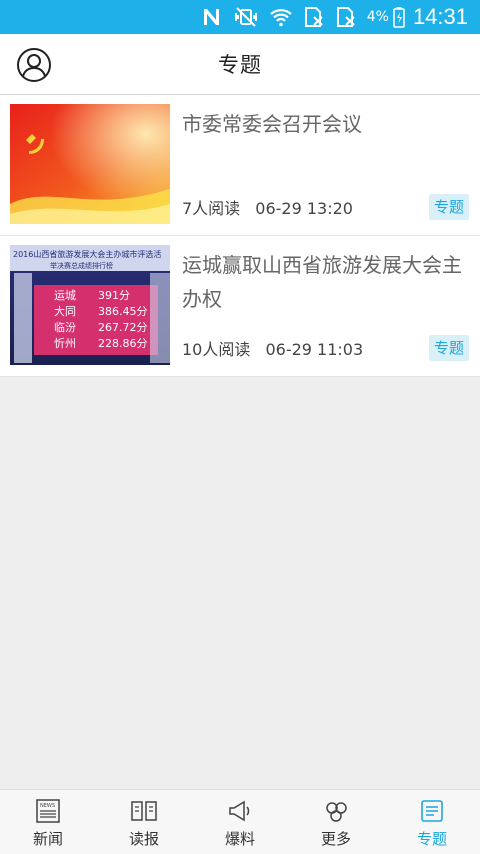  Describe the element at coordinates (281, 17) in the screenshot. I see `wifi-icon` at that location.